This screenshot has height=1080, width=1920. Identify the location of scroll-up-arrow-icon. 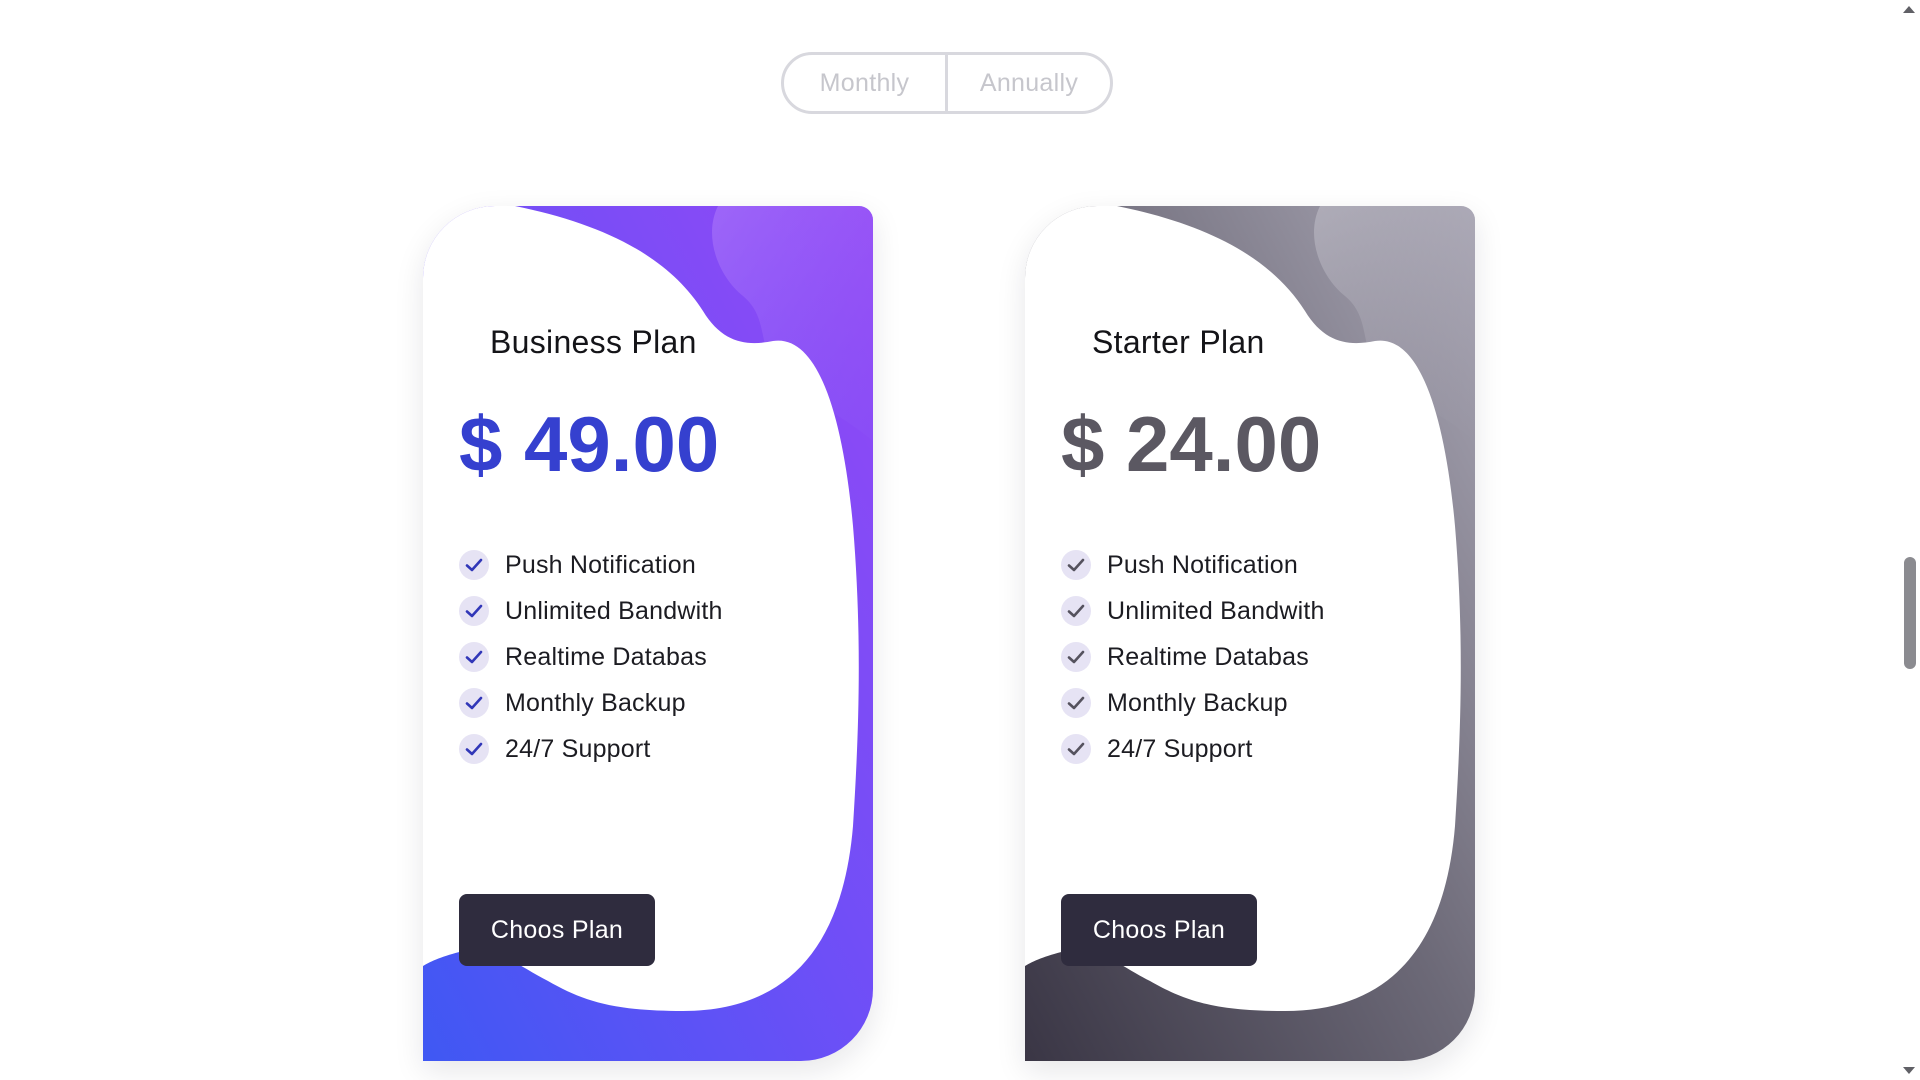
(1909, 9).